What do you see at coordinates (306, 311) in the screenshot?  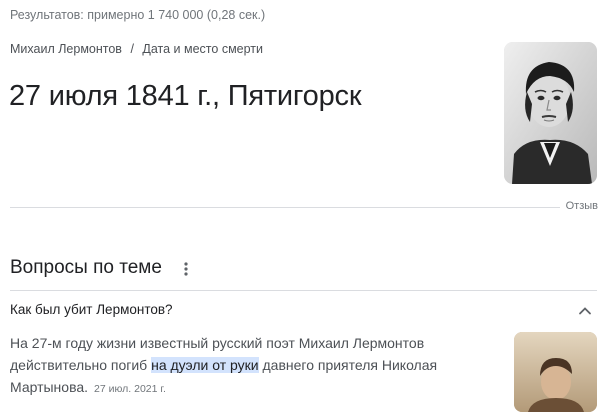 I see `question-row: Как был убит Лермонтов?` at bounding box center [306, 311].